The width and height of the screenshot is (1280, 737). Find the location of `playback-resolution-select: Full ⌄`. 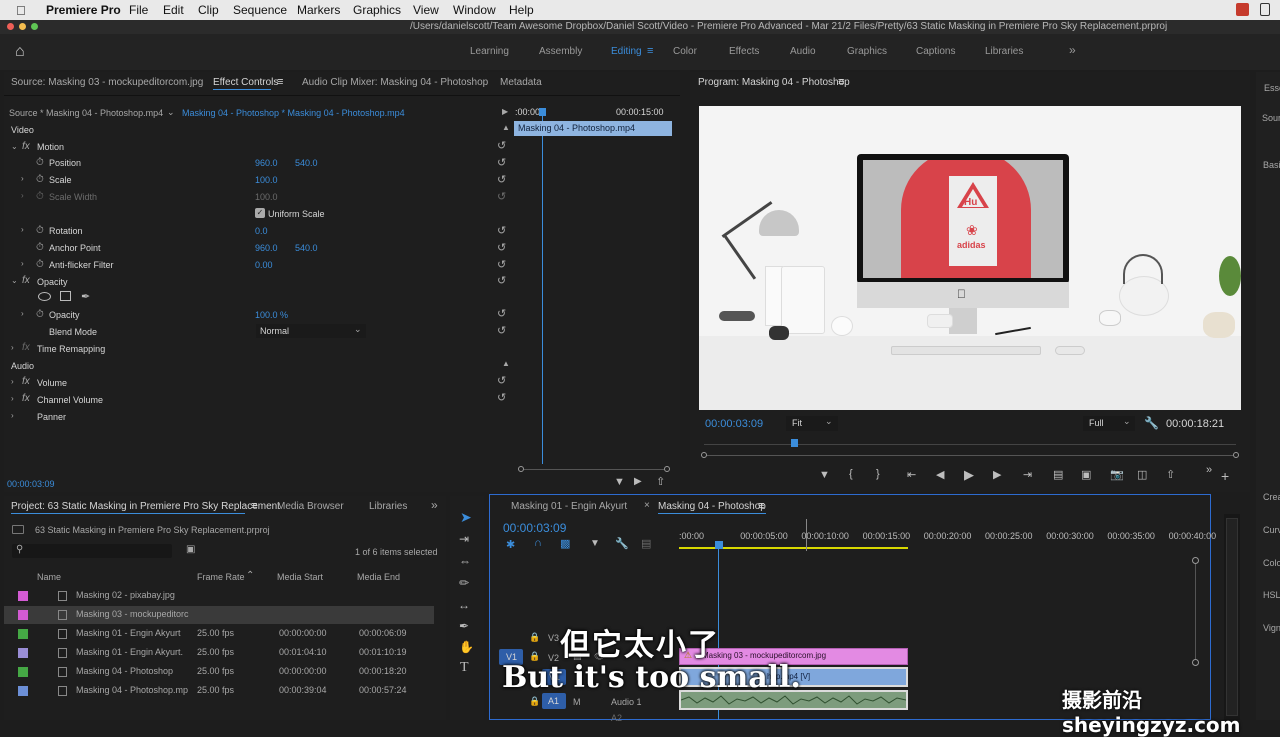

playback-resolution-select: Full ⌄ is located at coordinates (1109, 423).